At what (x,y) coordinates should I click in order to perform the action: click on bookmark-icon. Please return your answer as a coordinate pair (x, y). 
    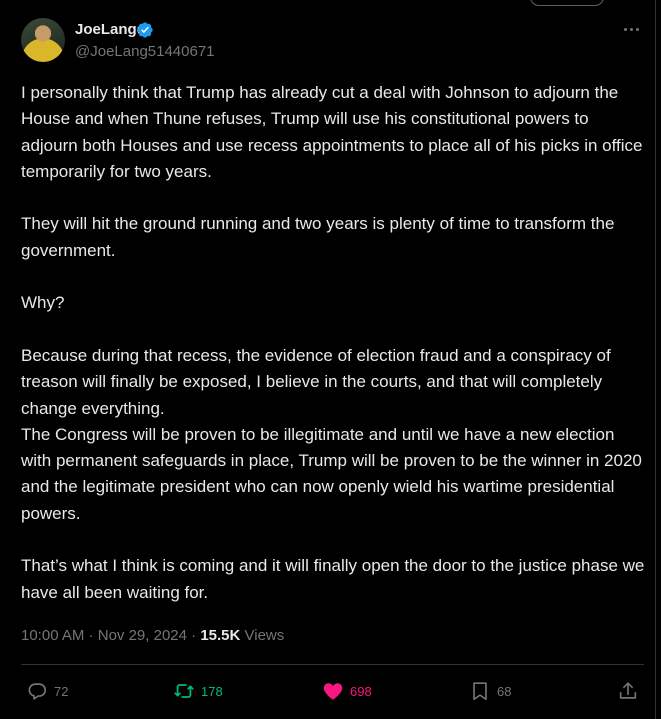
    Looking at the image, I should click on (480, 691).